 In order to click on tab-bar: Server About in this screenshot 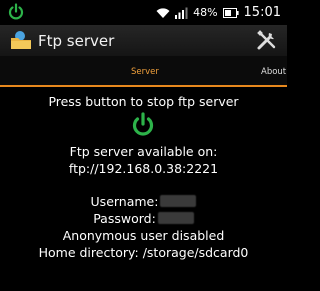, I will do `click(143, 71)`.